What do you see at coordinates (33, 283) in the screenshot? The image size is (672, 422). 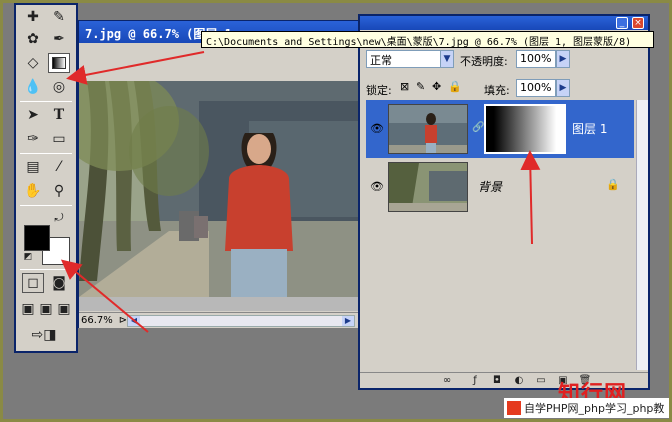 I see `standard-mode-icon: ◻` at bounding box center [33, 283].